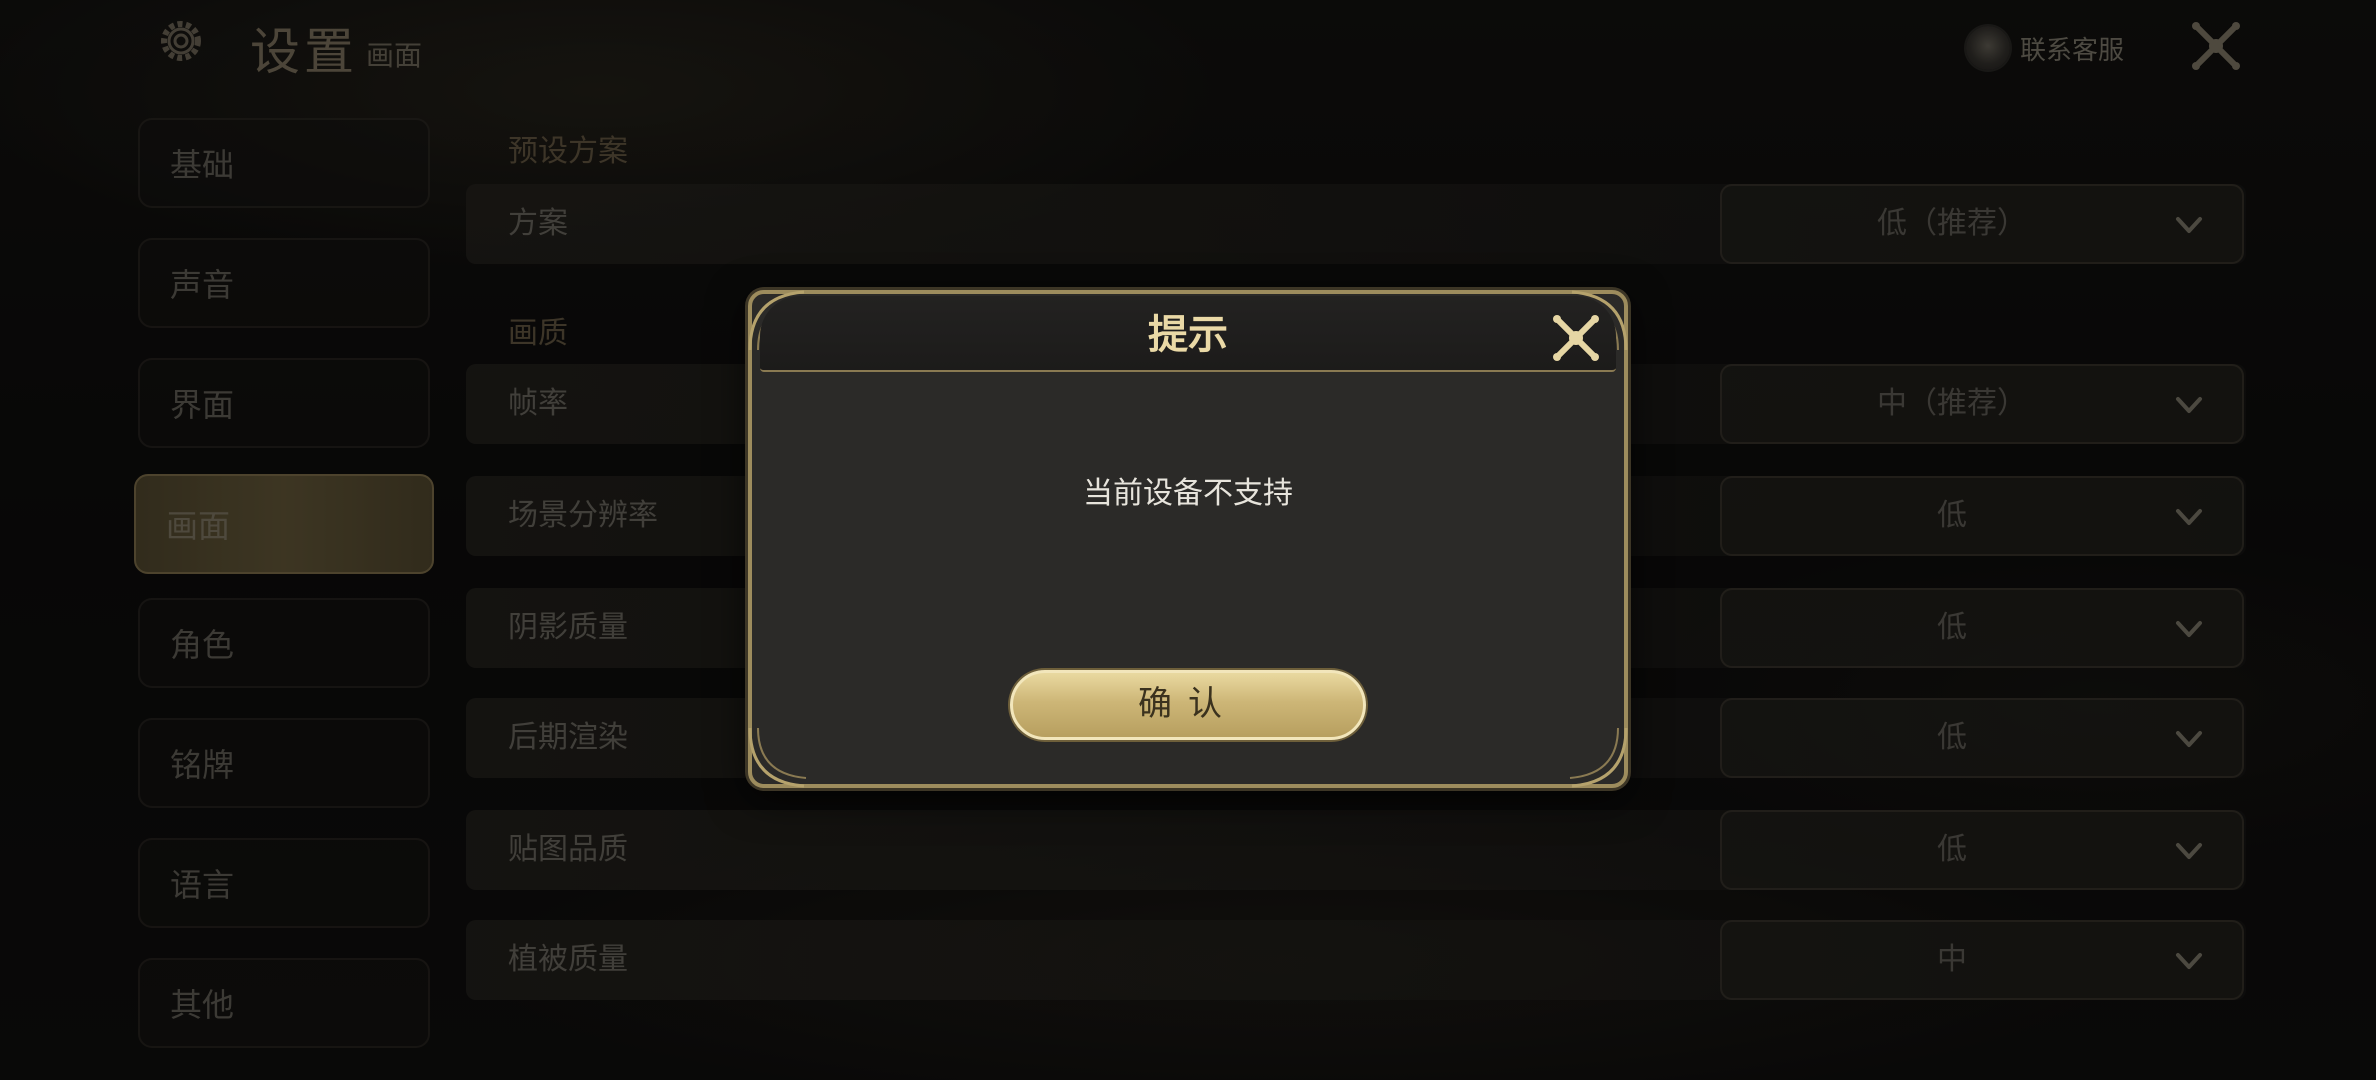  I want to click on confirm-button: 确认, so click(1188, 705).